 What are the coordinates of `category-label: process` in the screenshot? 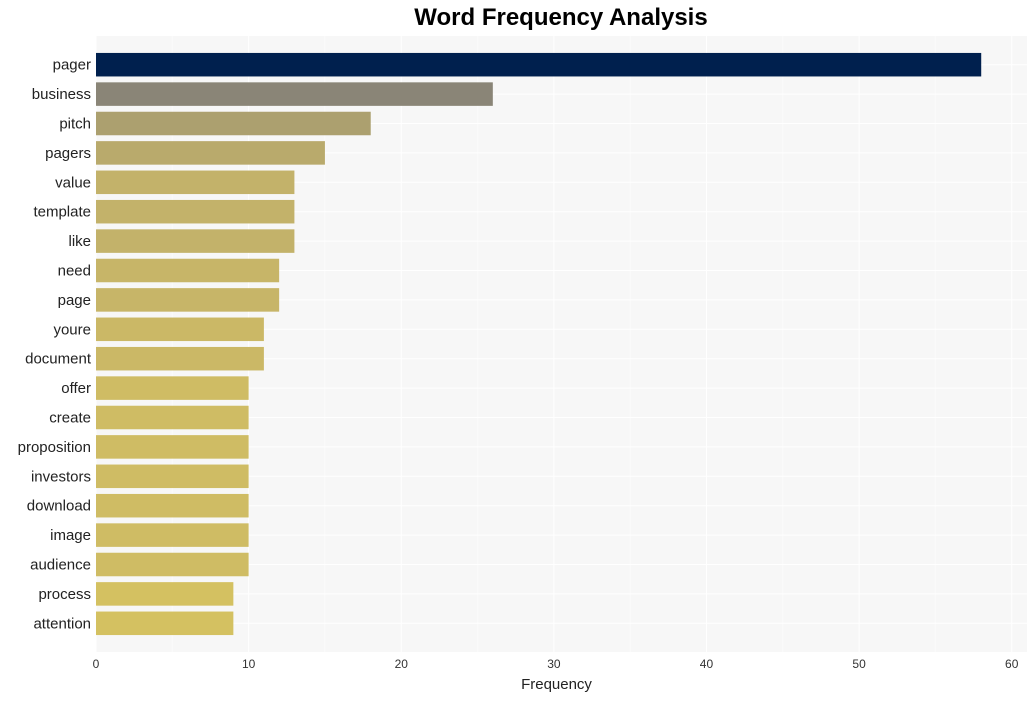 It's located at (64, 594).